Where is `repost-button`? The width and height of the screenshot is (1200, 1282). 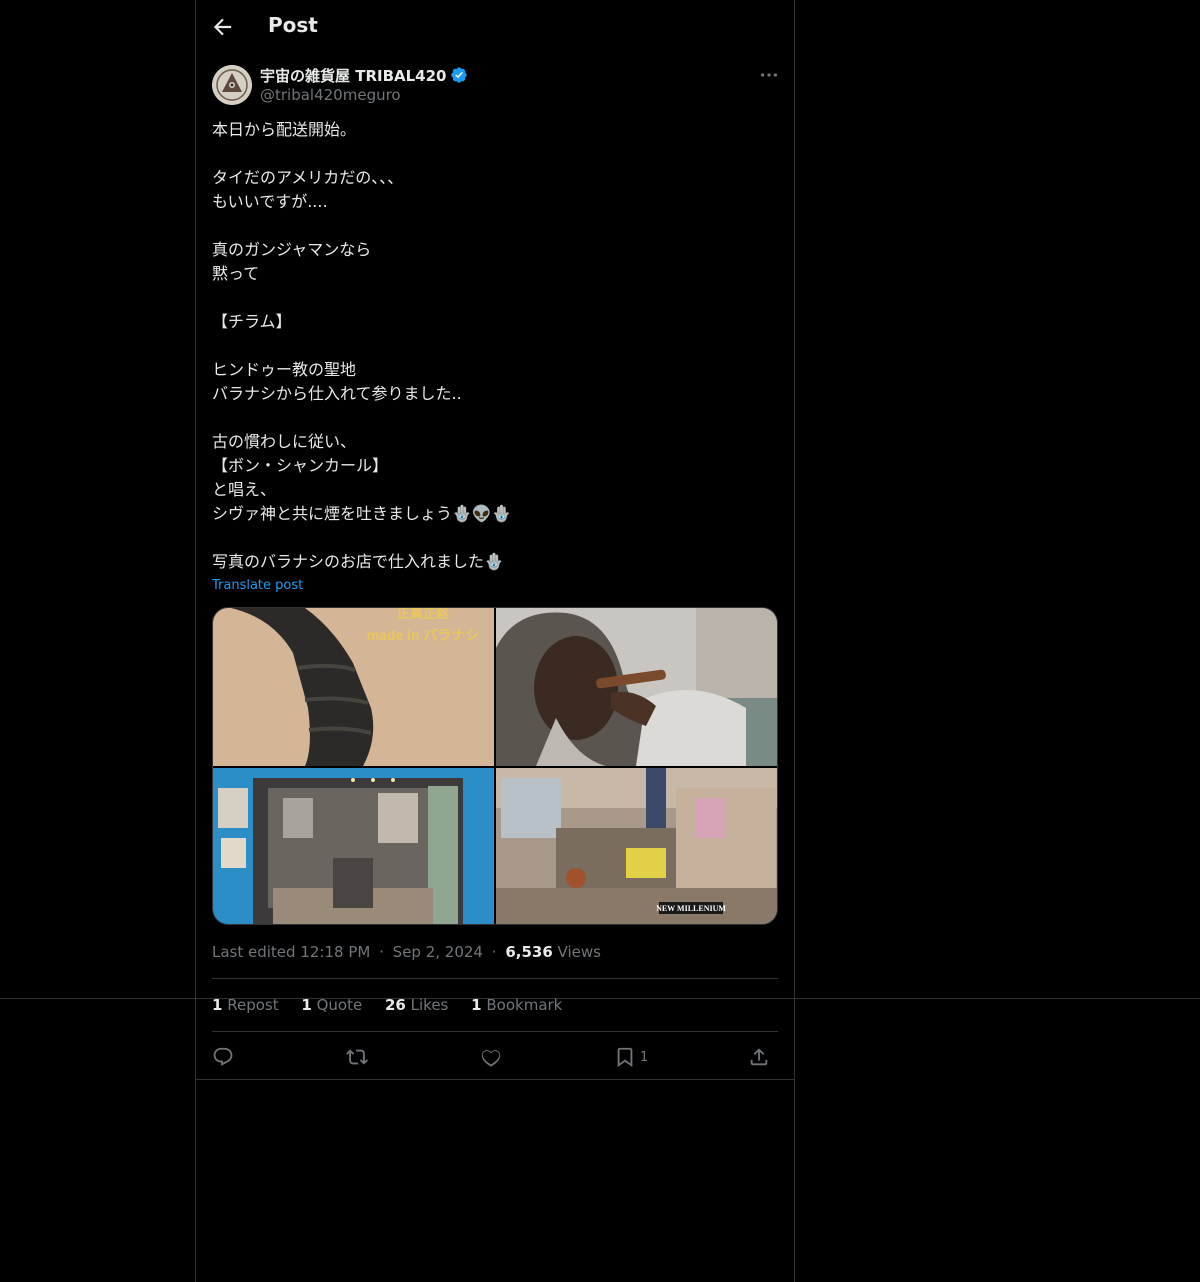 repost-button is located at coordinates (357, 1057).